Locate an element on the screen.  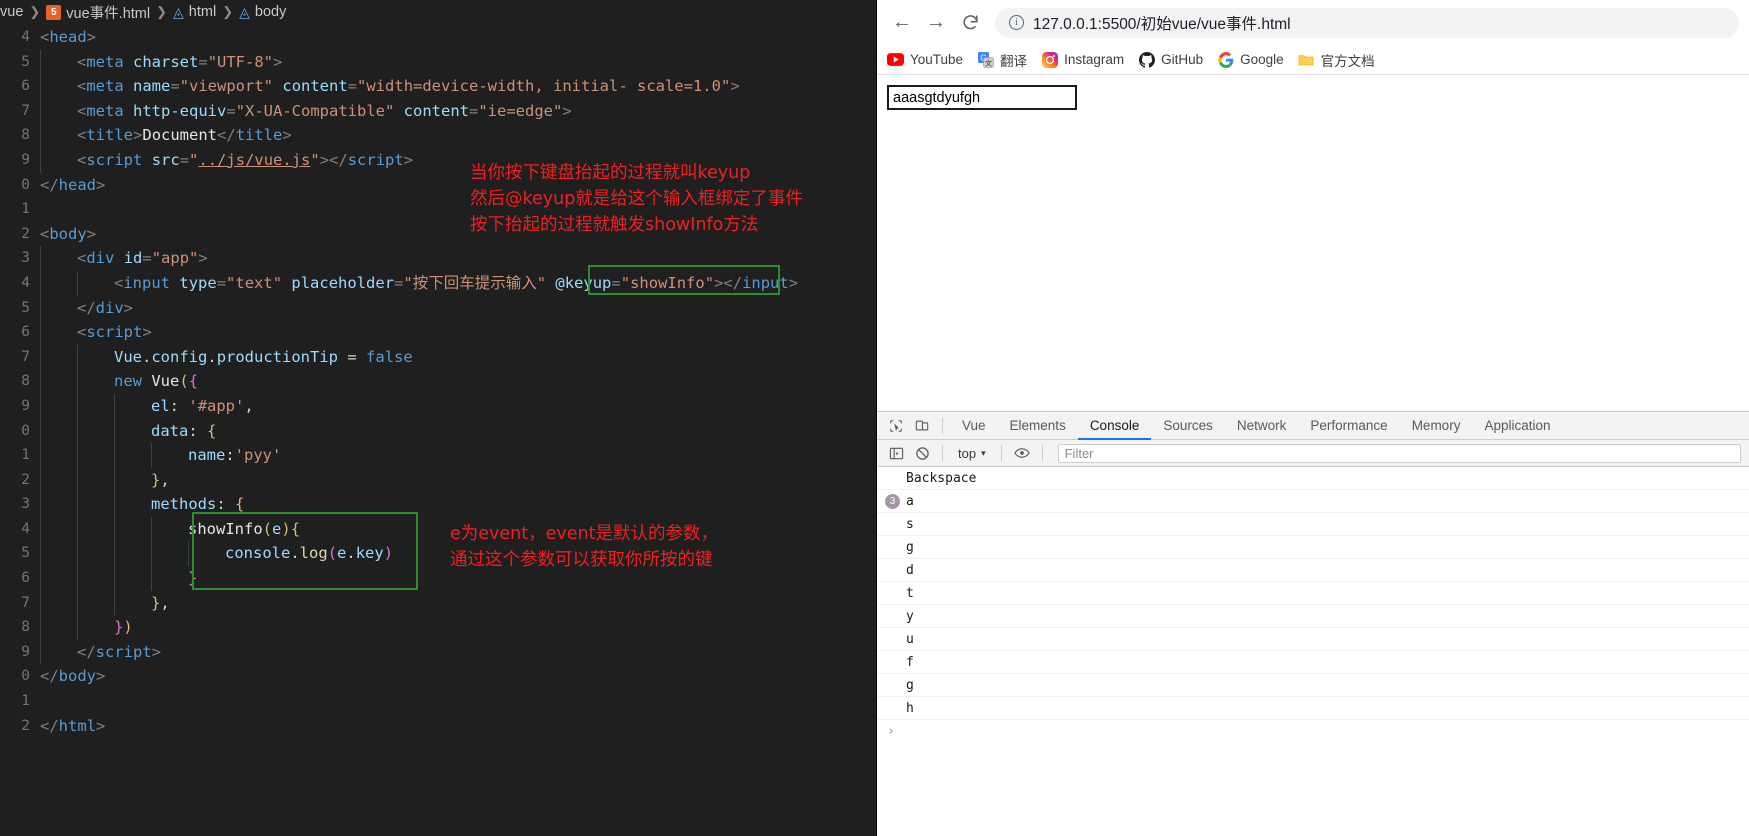
code-line: 8 <title>Document</title> is located at coordinates (438, 135).